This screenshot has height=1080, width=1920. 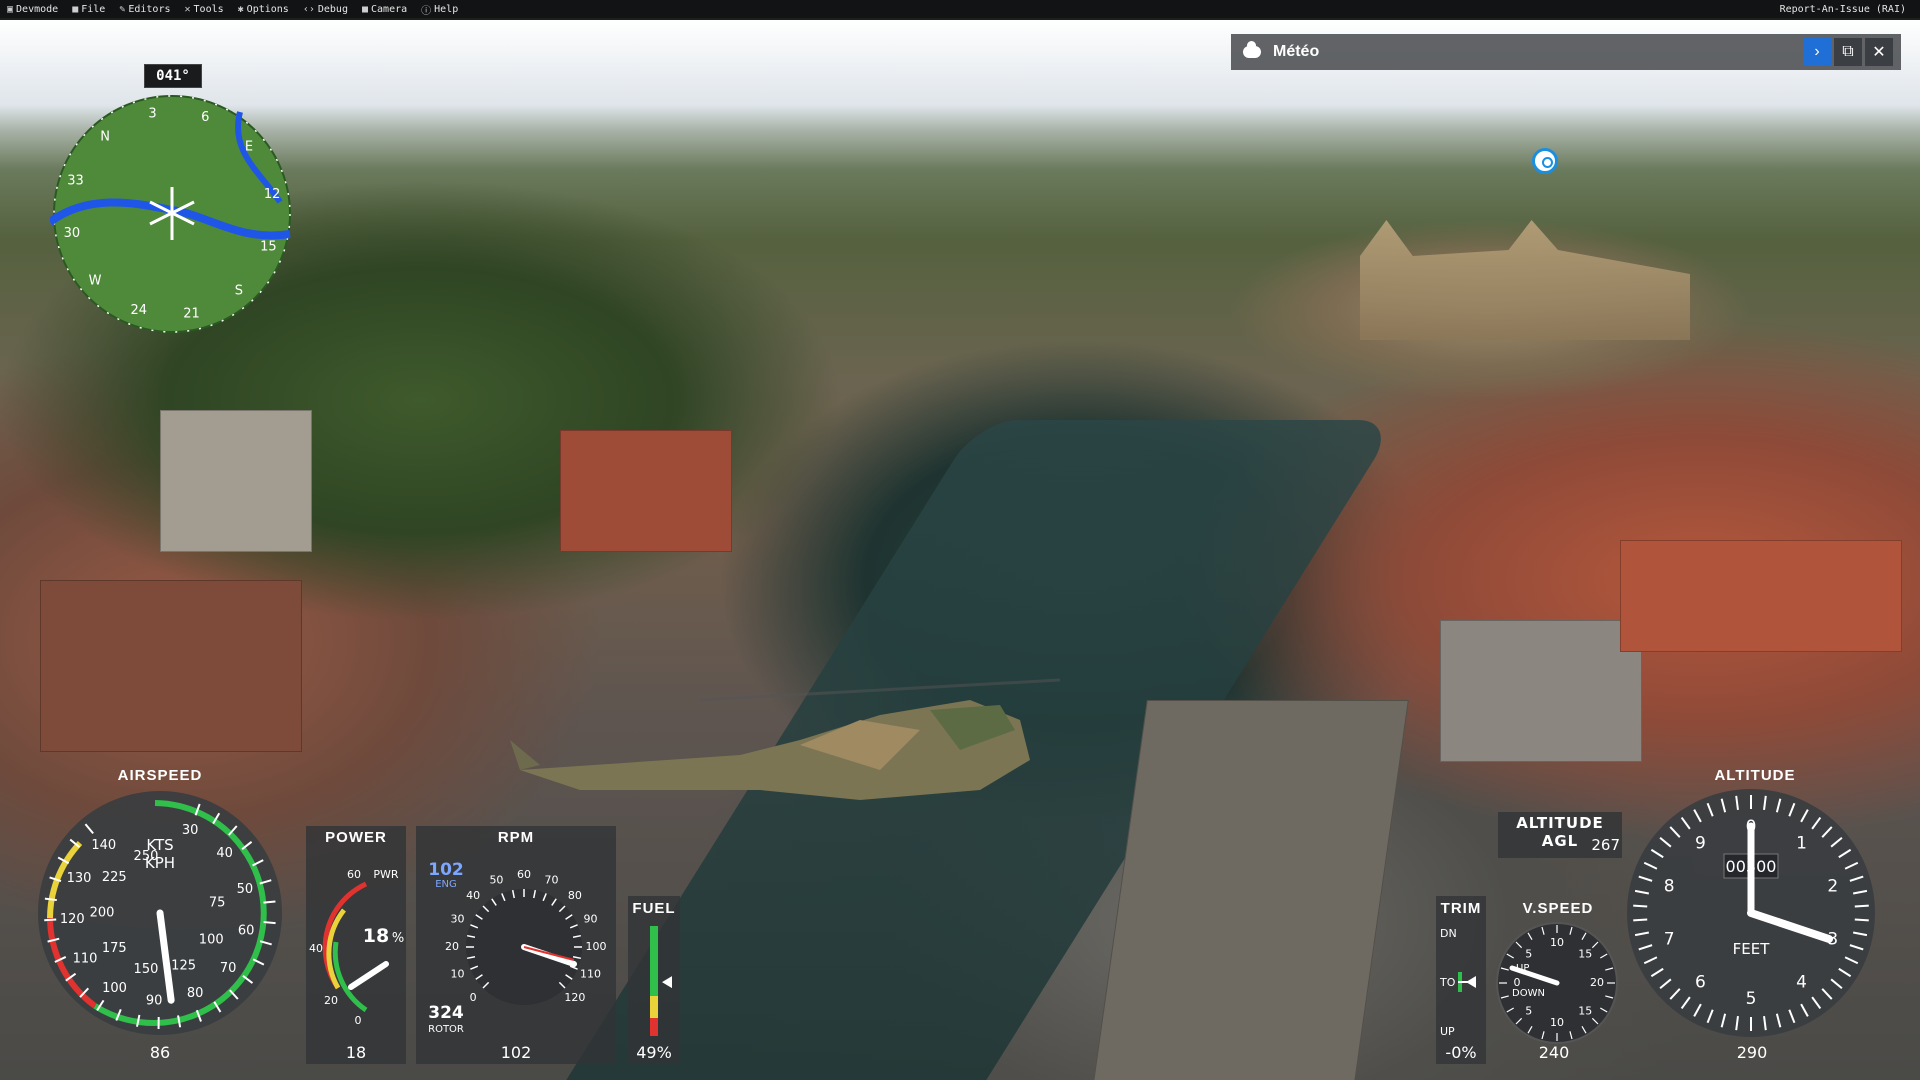 What do you see at coordinates (144, 9) in the screenshot?
I see `menu-editors: ✎ Editors` at bounding box center [144, 9].